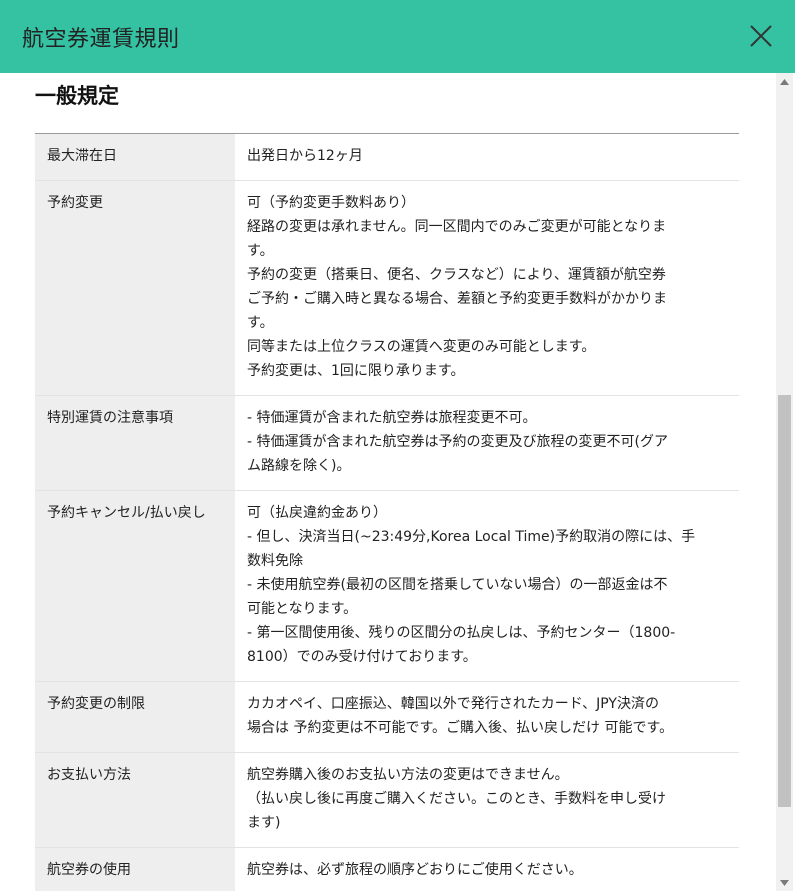  I want to click on rule-value: 出発日から12ヶ月, so click(487, 157).